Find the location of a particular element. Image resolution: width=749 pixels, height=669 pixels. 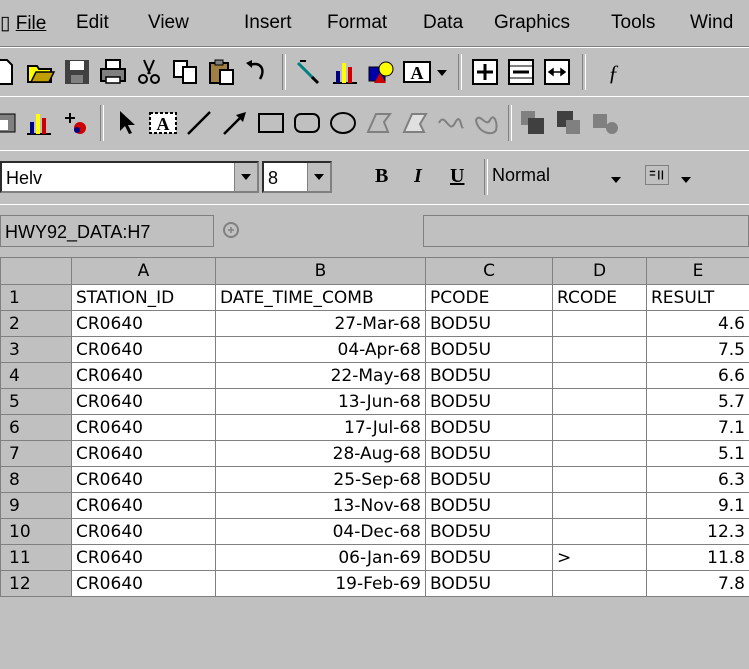

italic-button: I is located at coordinates (418, 176).